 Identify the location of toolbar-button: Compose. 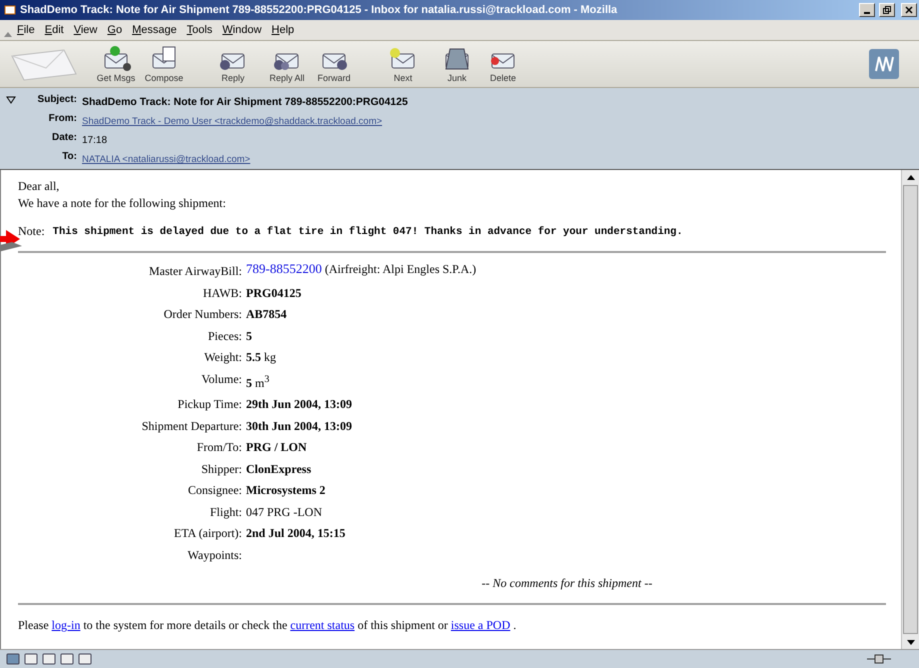
(164, 64).